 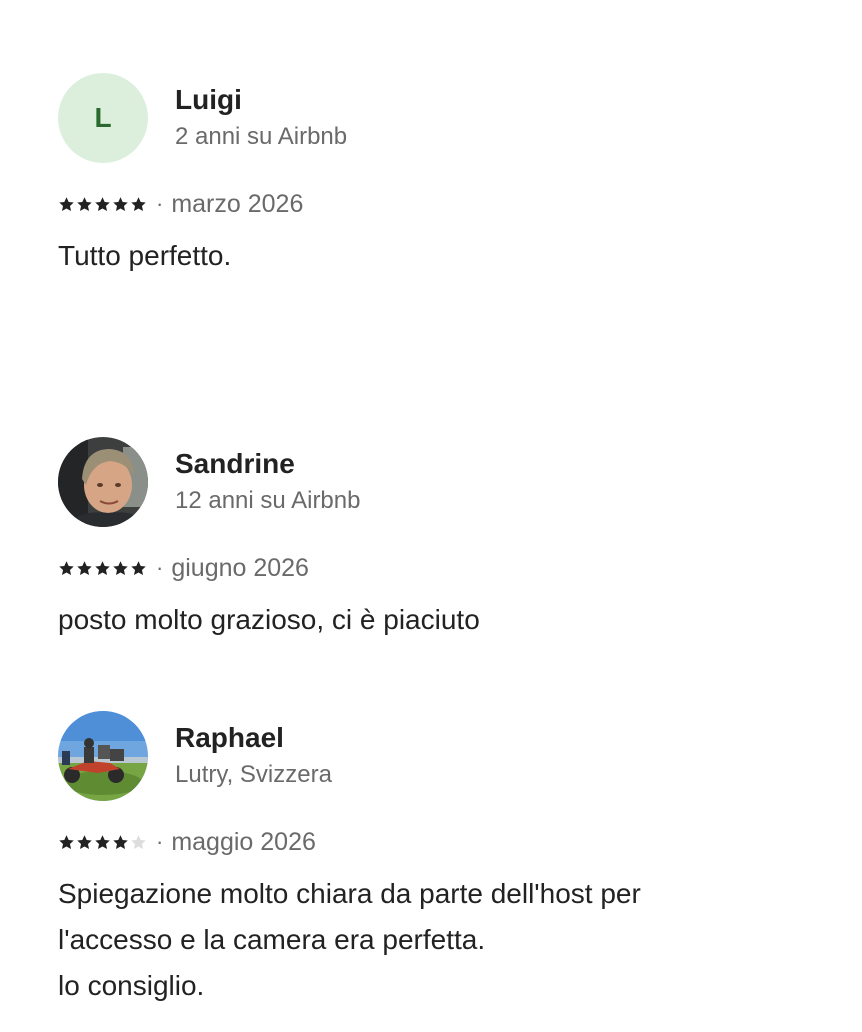 I want to click on review-meta: · giugno 2026, so click(x=438, y=568).